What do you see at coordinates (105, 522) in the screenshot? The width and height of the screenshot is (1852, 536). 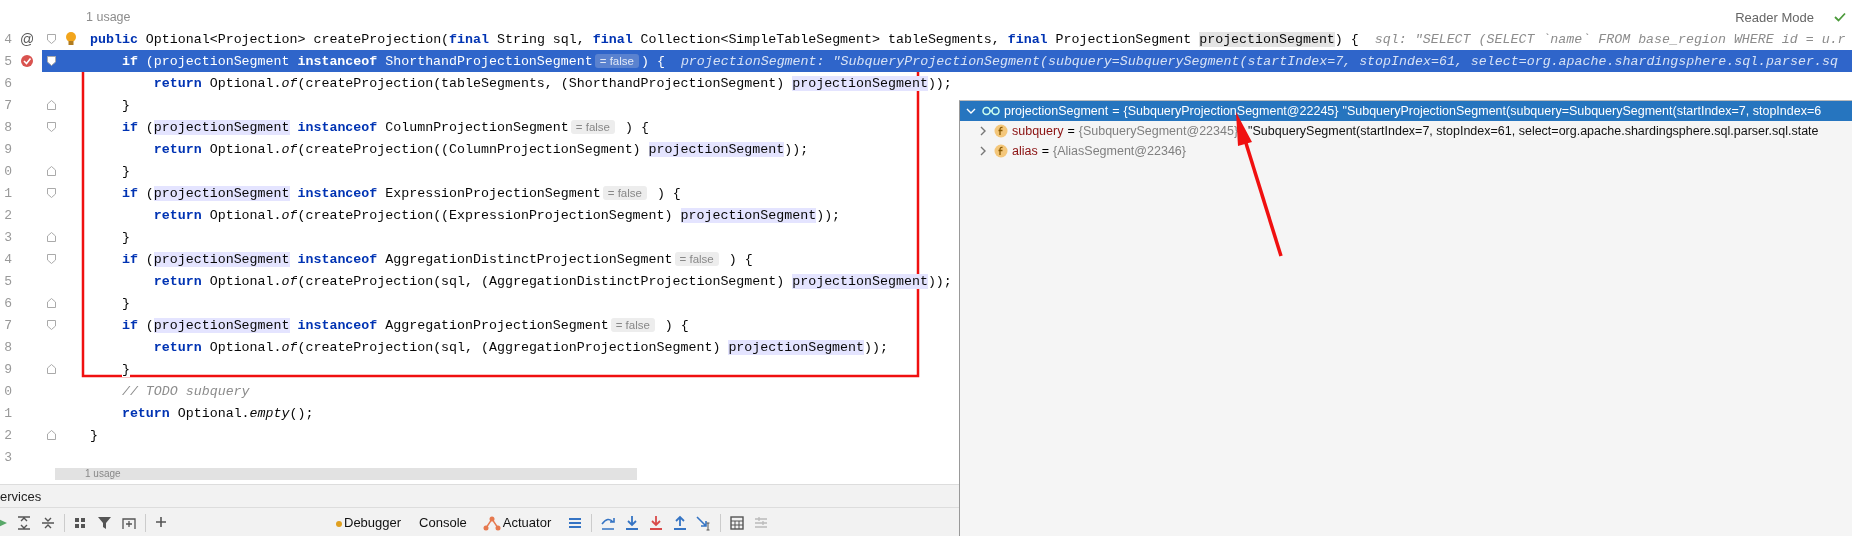 I see `filter-icon` at bounding box center [105, 522].